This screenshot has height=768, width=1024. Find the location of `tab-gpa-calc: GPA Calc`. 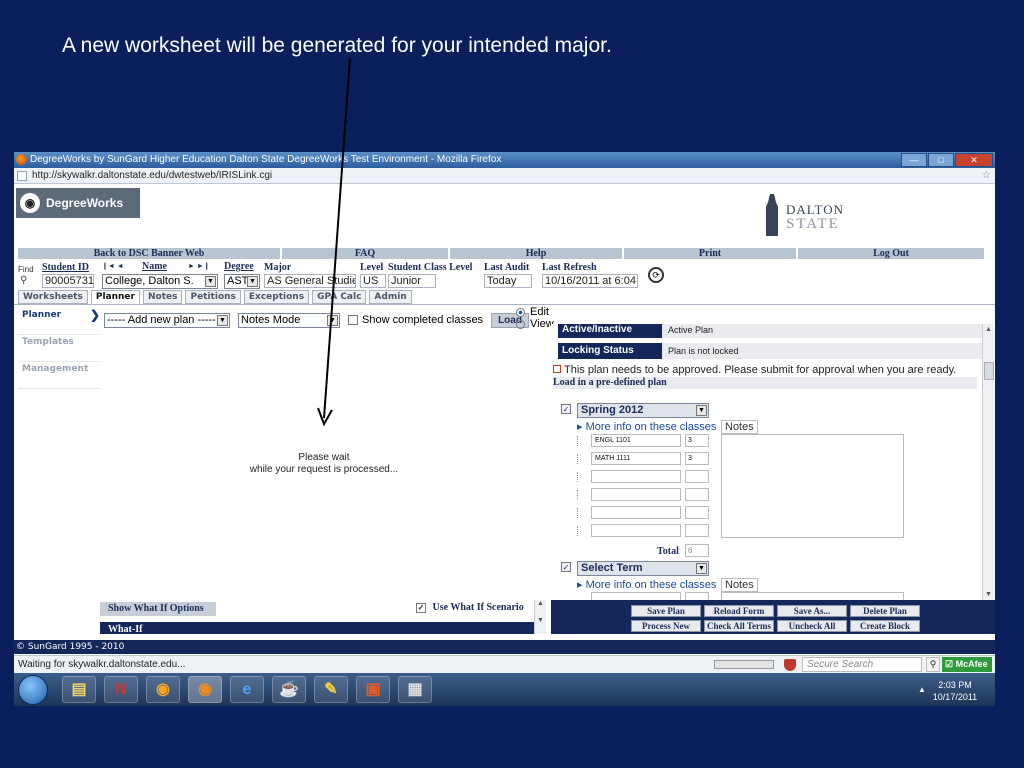

tab-gpa-calc: GPA Calc is located at coordinates (339, 297).